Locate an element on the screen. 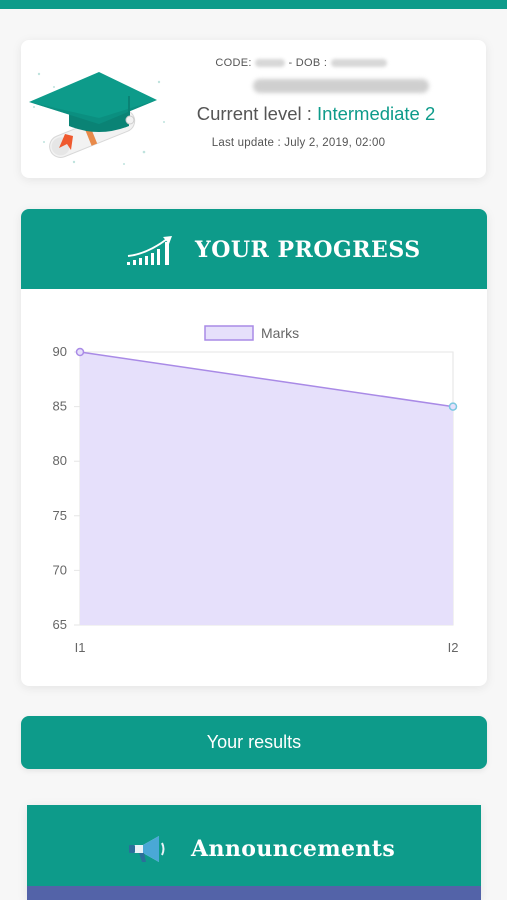 Image resolution: width=507 pixels, height=900 pixels. announcements-header: Announcements is located at coordinates (254, 845).